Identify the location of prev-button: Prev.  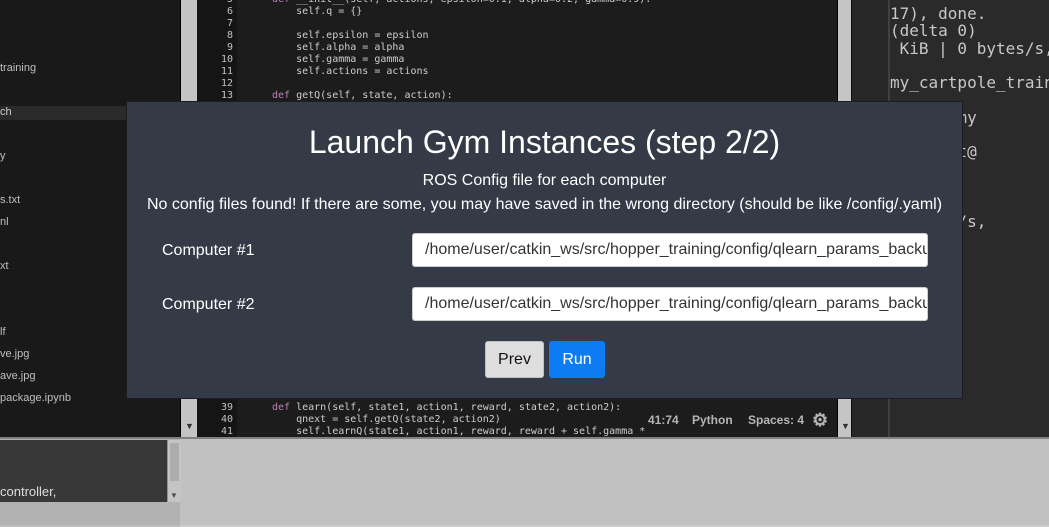
(514, 359).